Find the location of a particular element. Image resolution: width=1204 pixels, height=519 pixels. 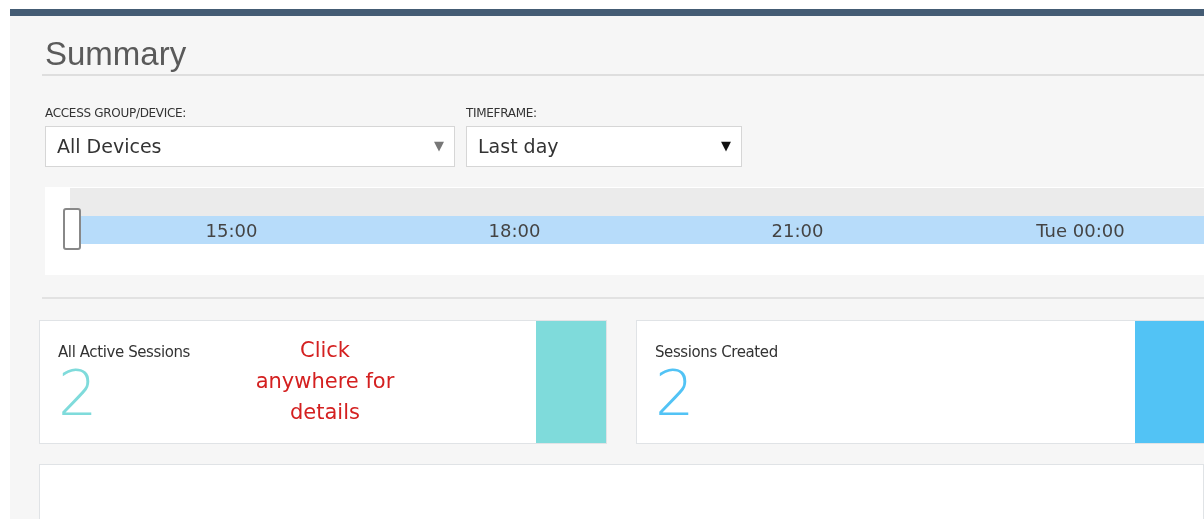

page-title: Summary is located at coordinates (116, 54).